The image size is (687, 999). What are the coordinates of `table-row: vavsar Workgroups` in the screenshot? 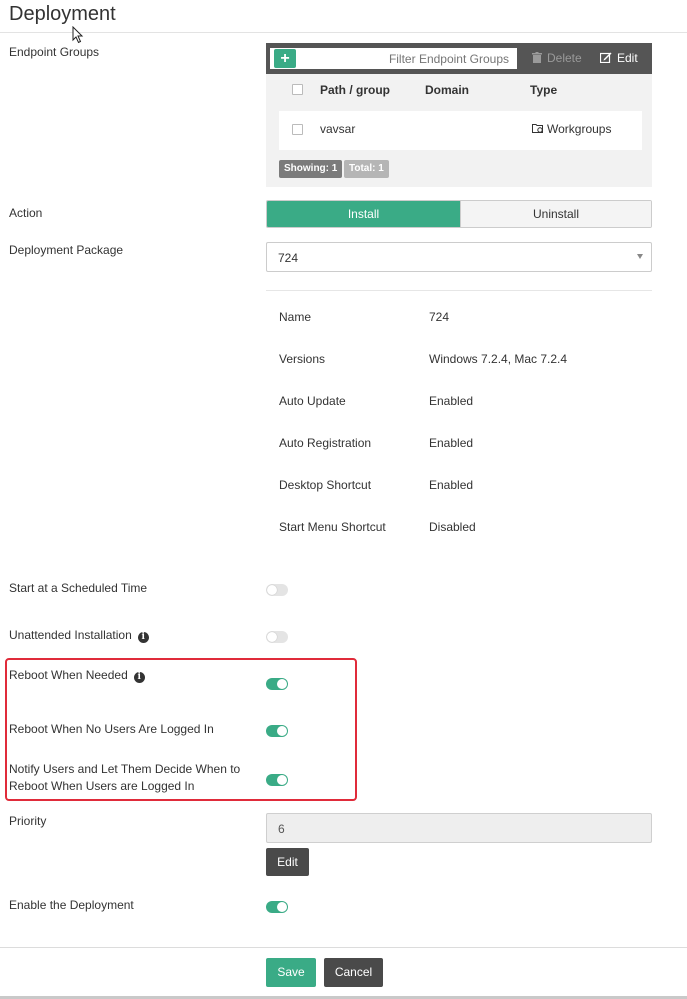 It's located at (460, 130).